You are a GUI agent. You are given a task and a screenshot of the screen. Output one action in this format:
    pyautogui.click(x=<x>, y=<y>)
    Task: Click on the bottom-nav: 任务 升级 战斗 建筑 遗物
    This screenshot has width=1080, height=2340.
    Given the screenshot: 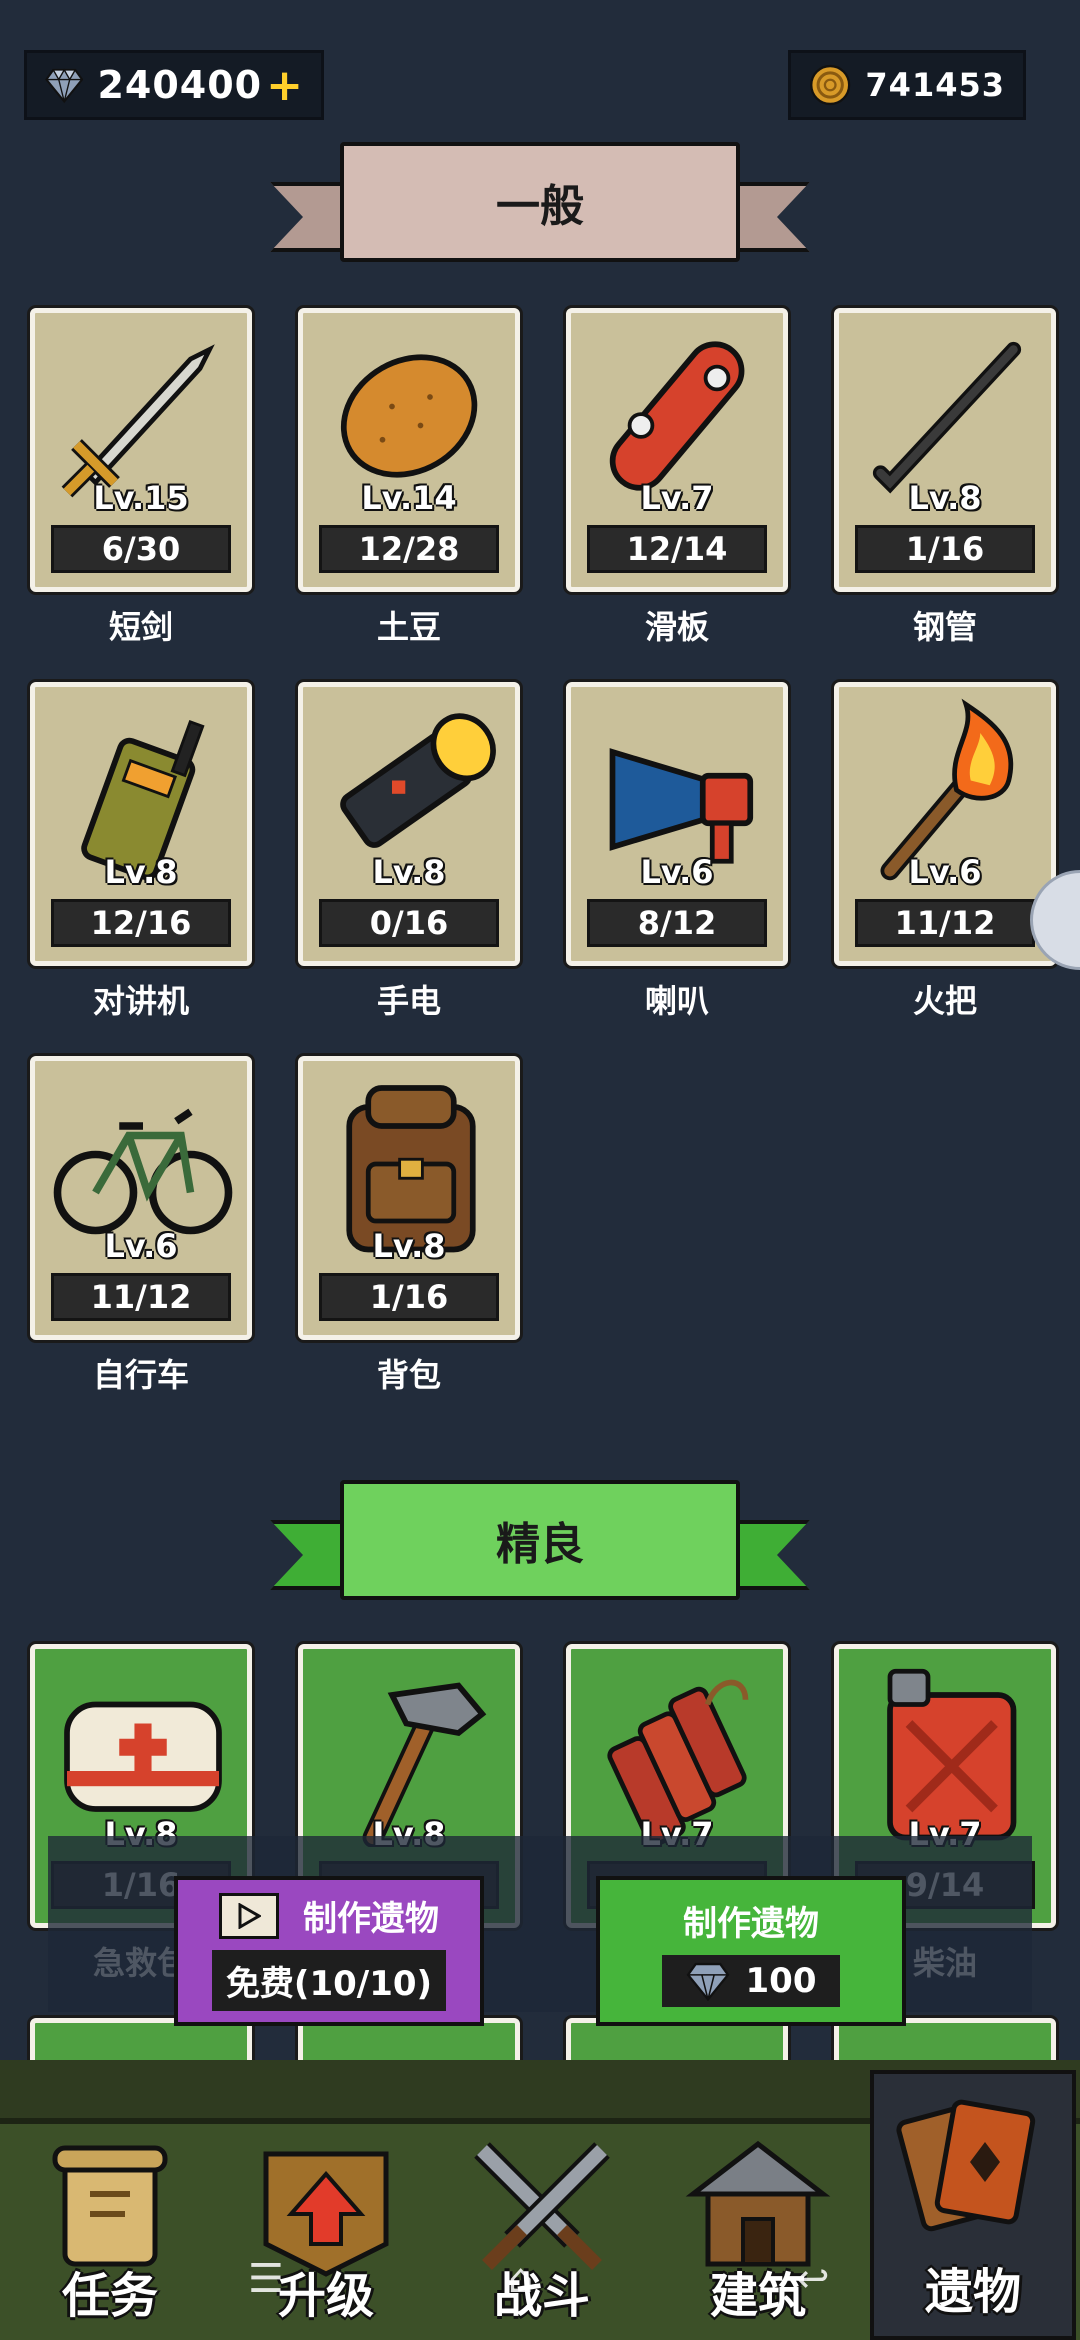 What is the action you would take?
    pyautogui.click(x=540, y=2200)
    